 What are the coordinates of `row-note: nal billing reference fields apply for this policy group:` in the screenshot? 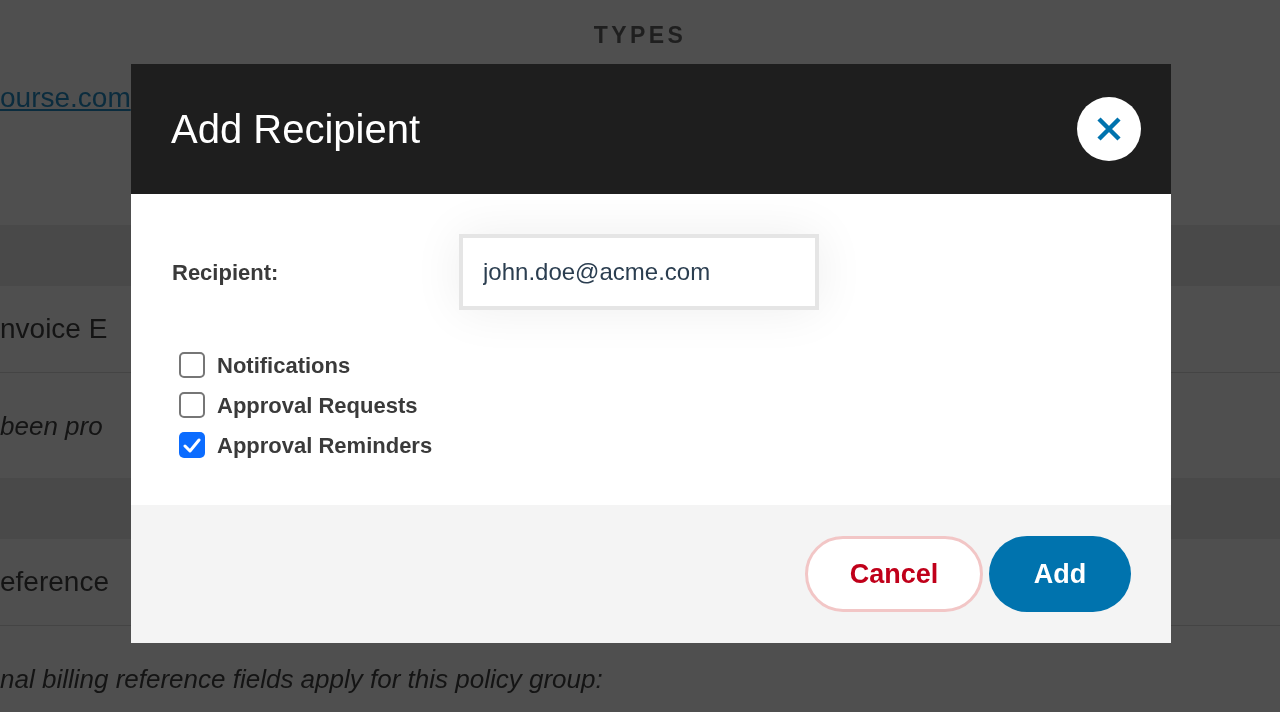 It's located at (301, 679).